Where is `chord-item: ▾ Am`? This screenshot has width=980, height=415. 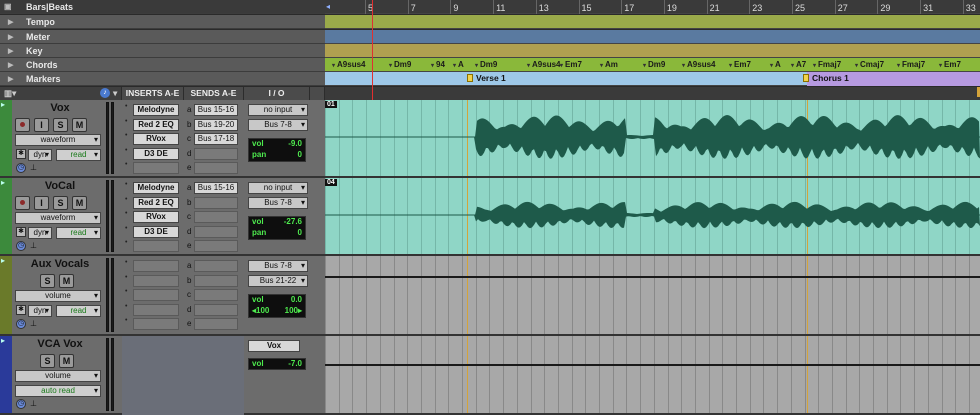
chord-item: ▾ Am is located at coordinates (609, 64).